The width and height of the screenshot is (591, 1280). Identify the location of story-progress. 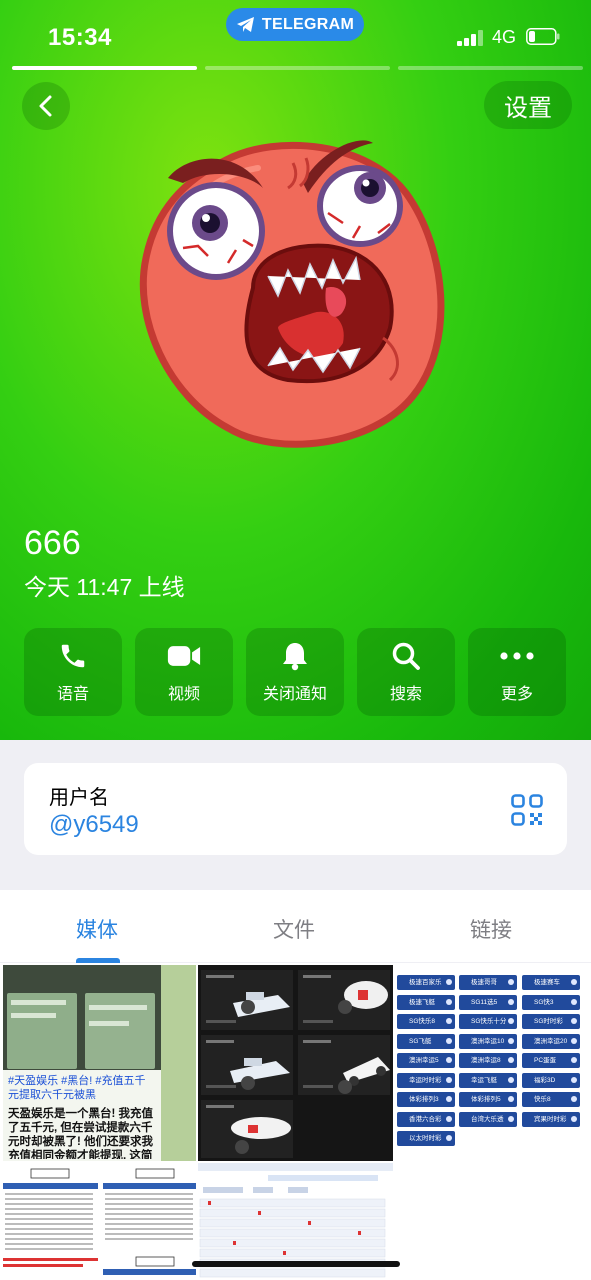
(297, 68).